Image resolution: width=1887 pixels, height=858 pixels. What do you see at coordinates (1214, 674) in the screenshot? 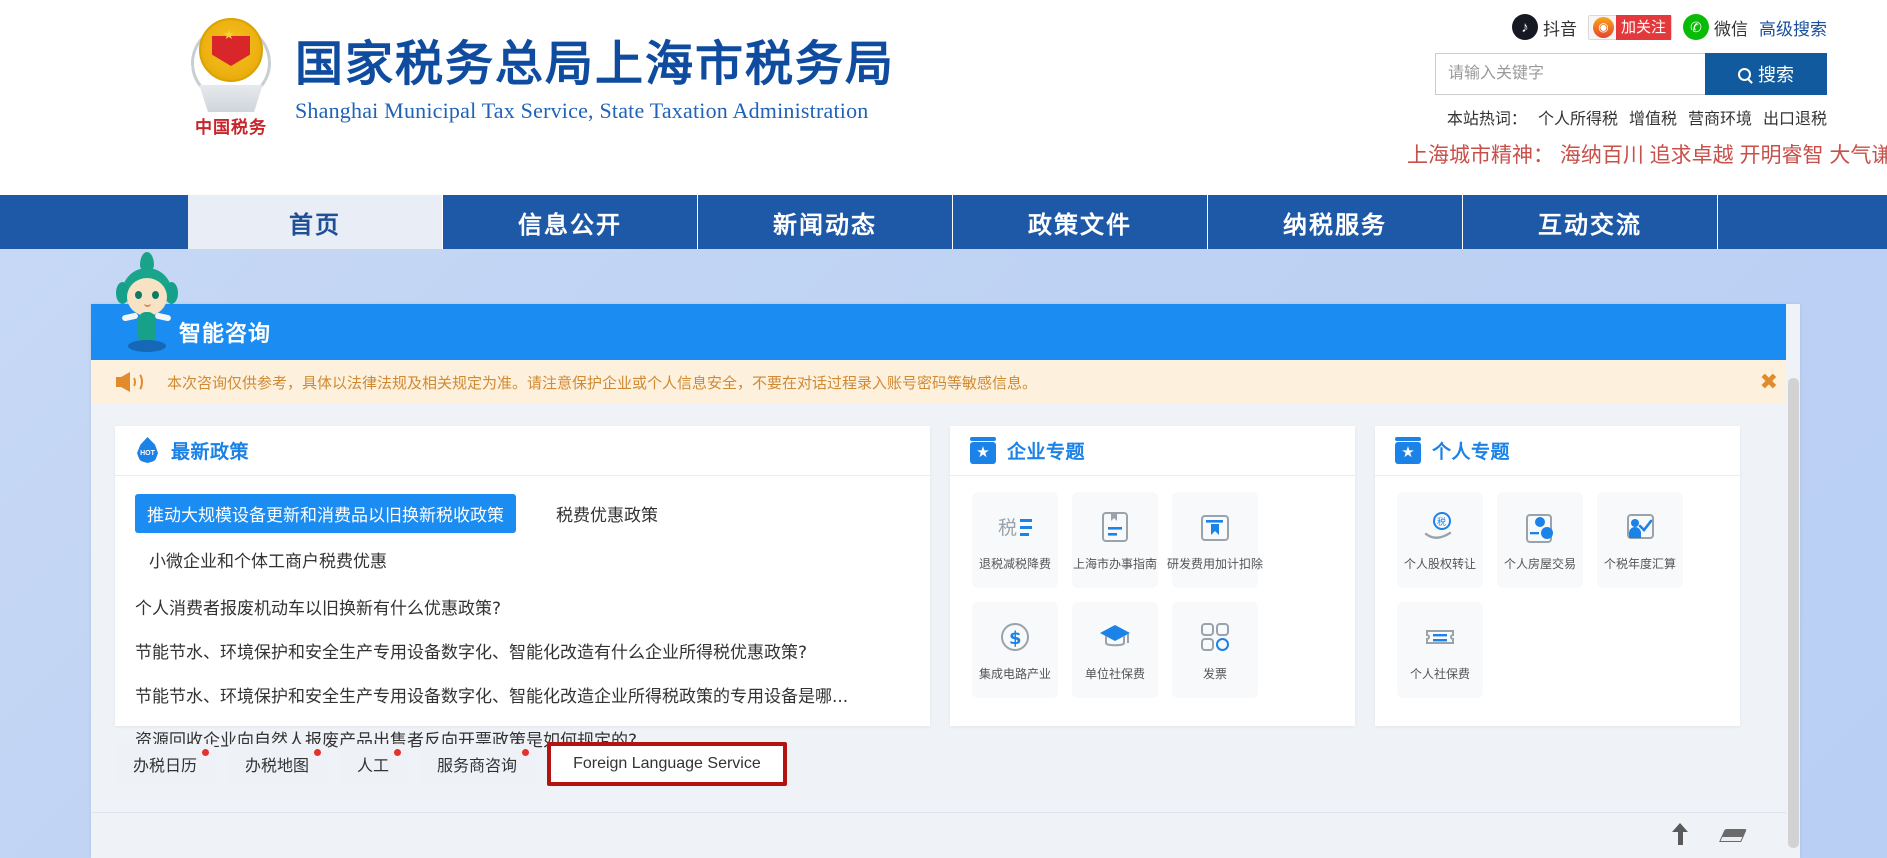
I see `tile-label: 发票` at bounding box center [1214, 674].